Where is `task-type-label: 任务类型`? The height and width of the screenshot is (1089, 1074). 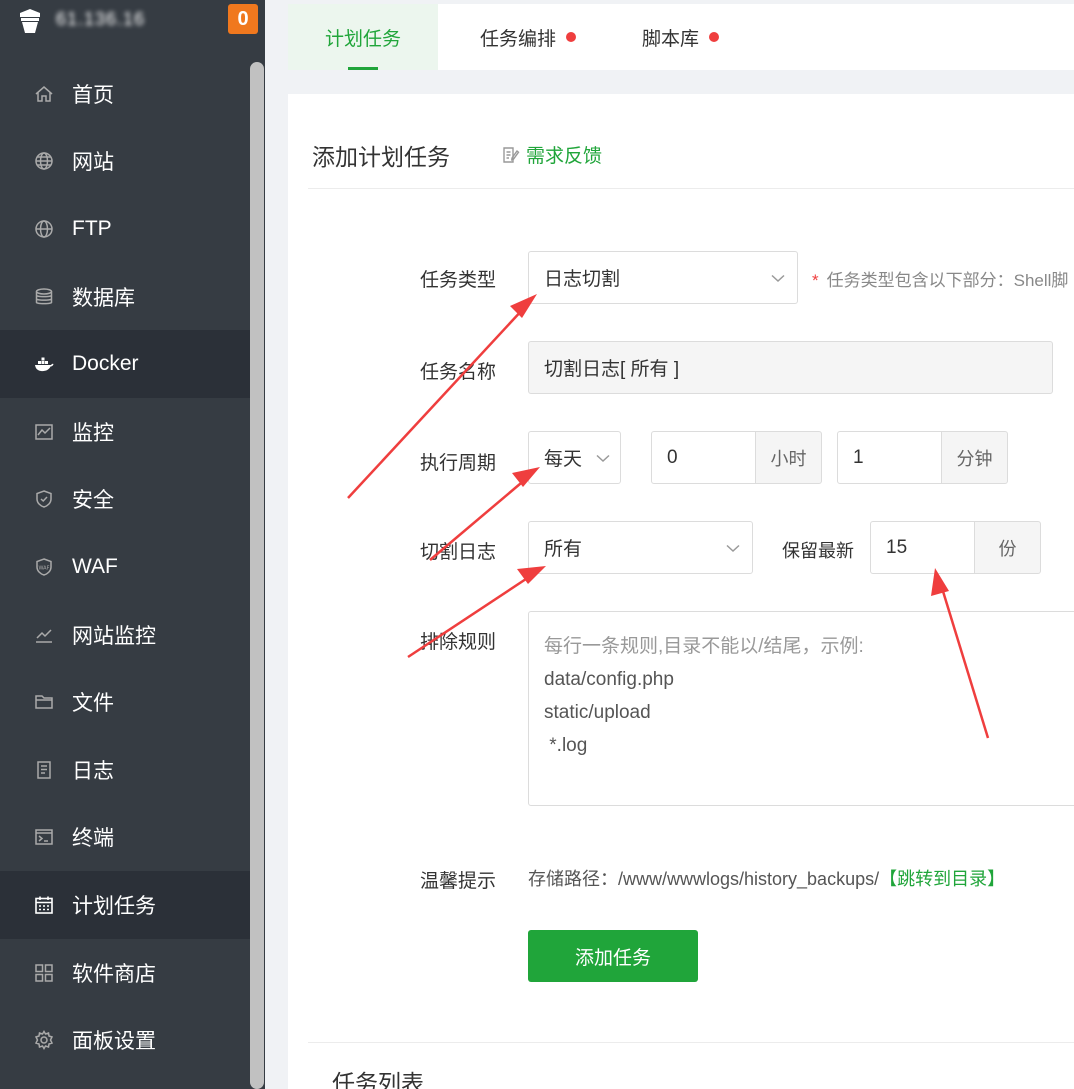 task-type-label: 任务类型 is located at coordinates (458, 280).